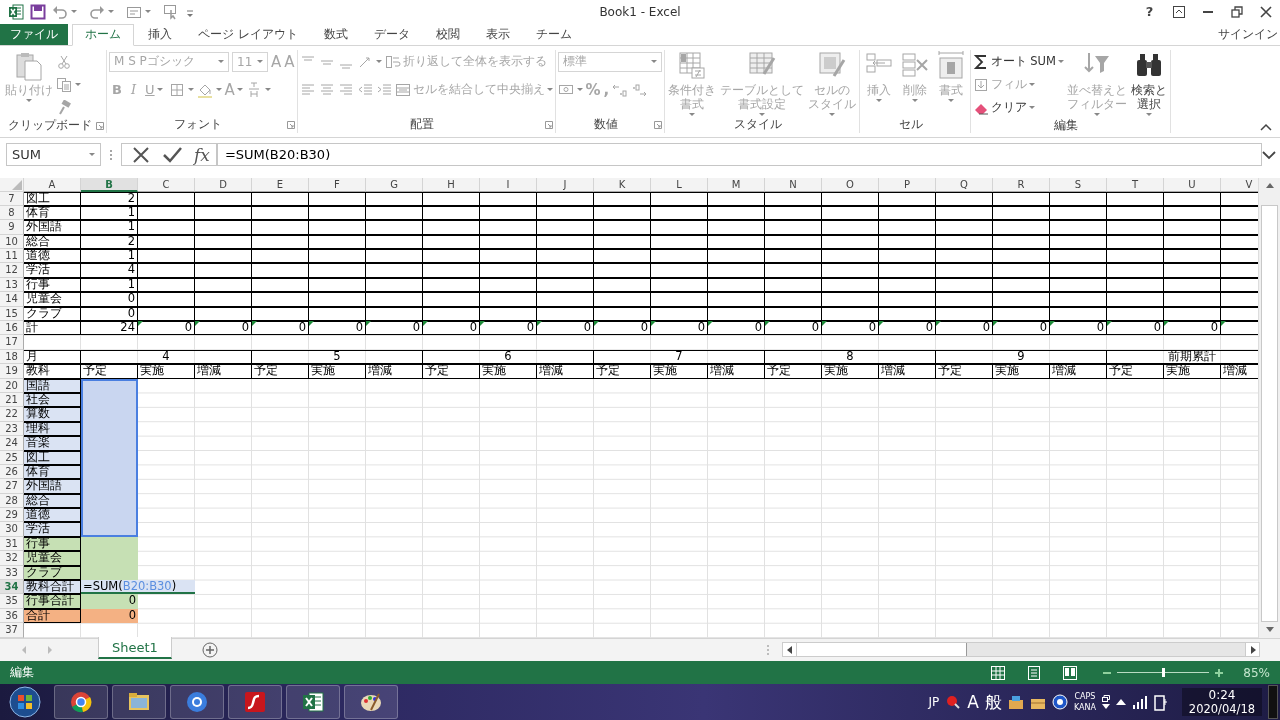 Image resolution: width=1280 pixels, height=720 pixels. Describe the element at coordinates (12, 371) in the screenshot. I see `row-header: 19` at that location.